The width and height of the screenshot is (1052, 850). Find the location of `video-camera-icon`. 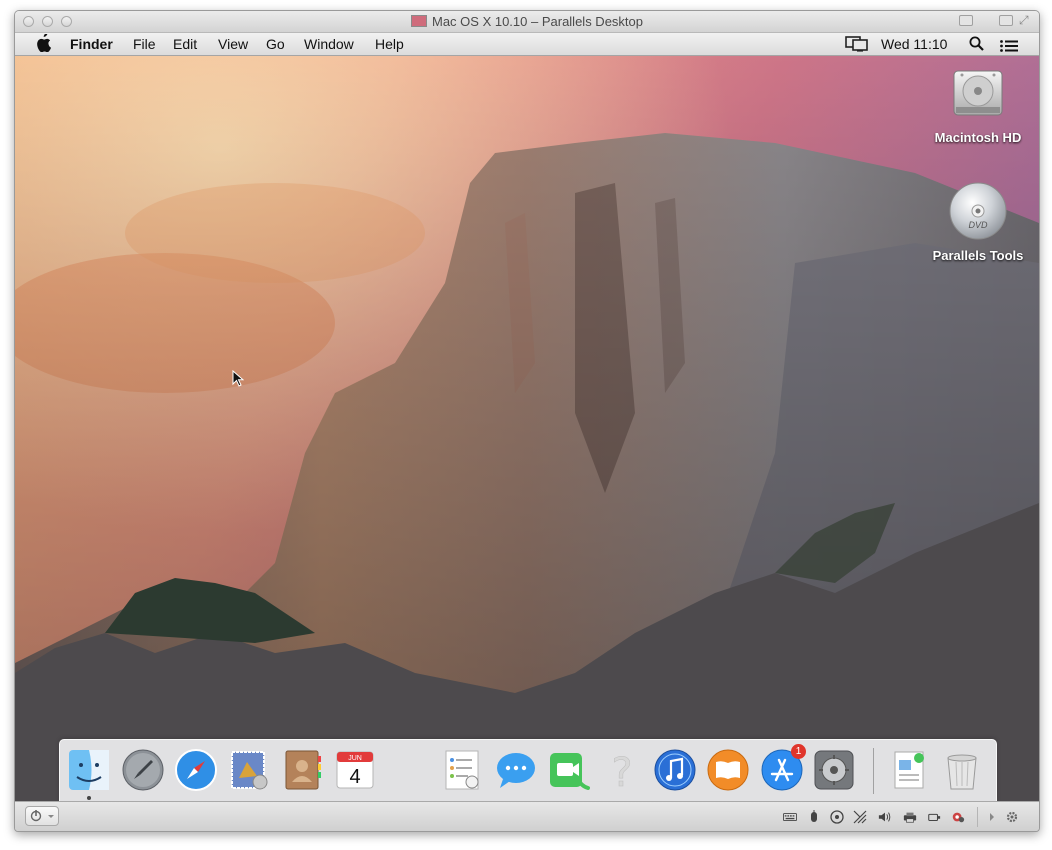

video-camera-icon is located at coordinates (570, 771).